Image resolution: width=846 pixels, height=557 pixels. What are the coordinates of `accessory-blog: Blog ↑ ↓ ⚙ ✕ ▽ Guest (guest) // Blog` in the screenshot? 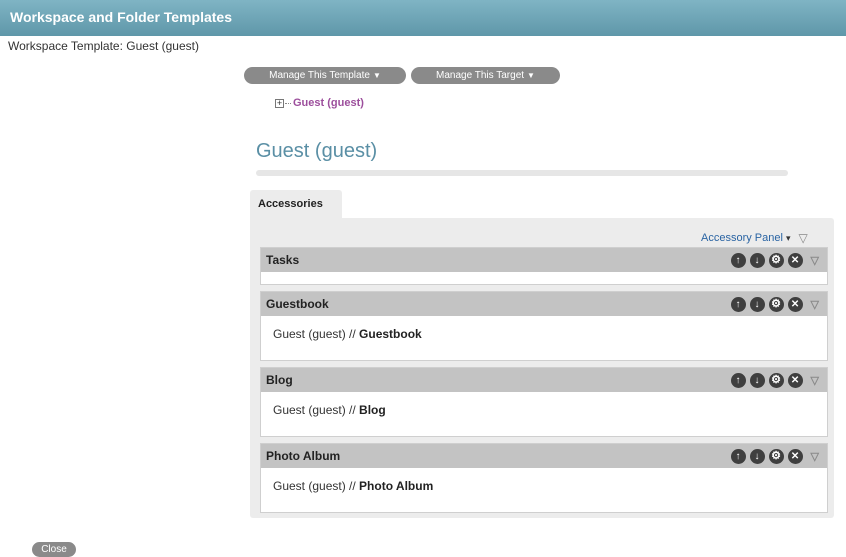 It's located at (544, 402).